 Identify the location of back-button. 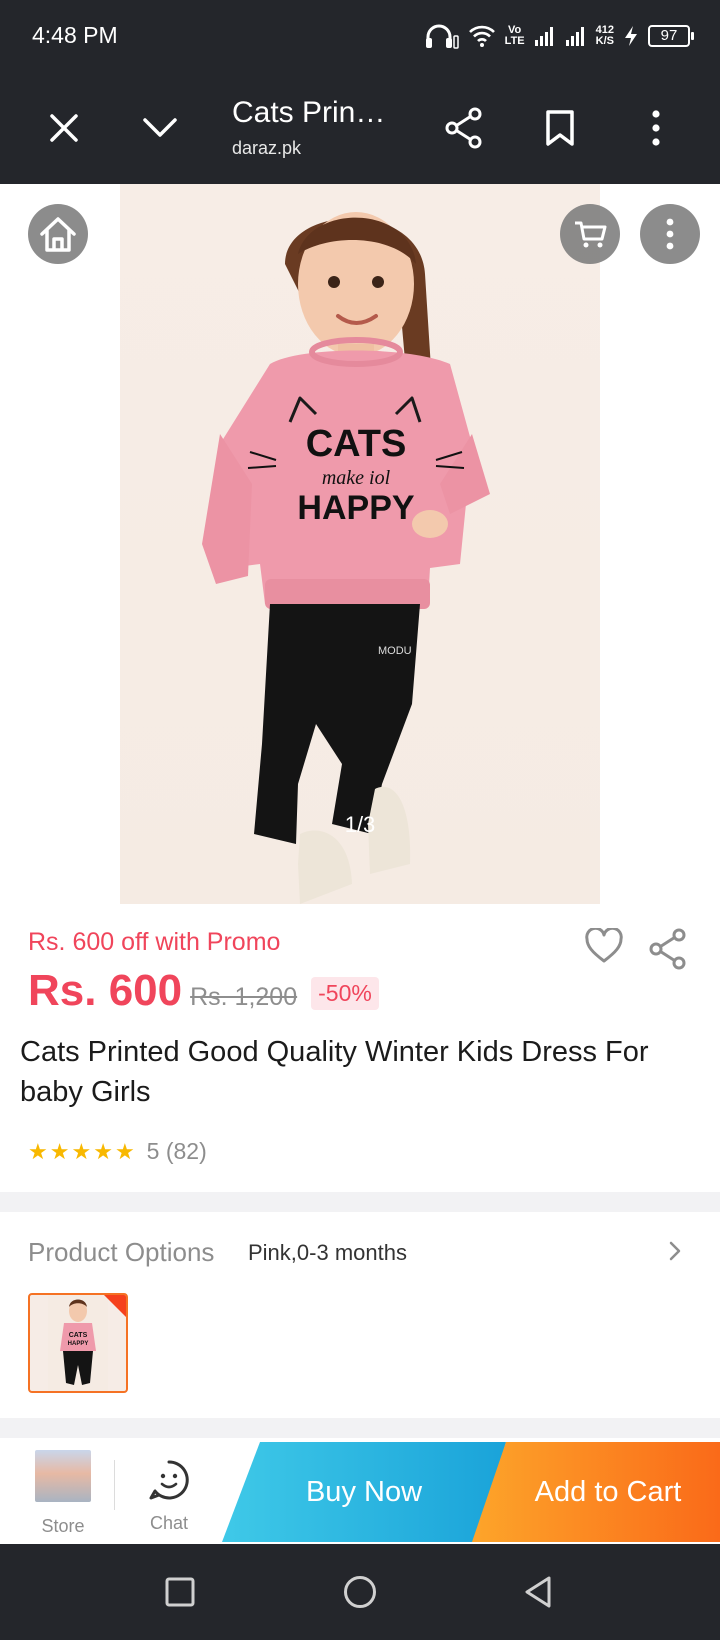
(538, 1592).